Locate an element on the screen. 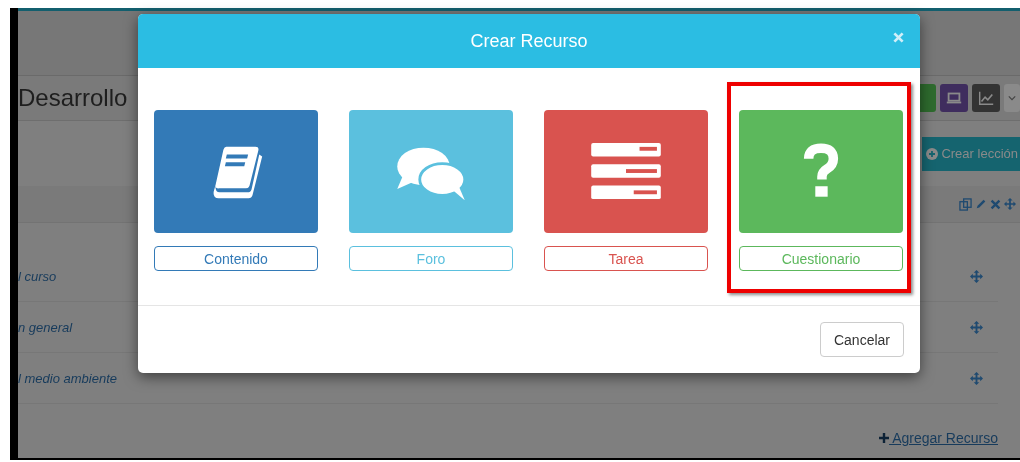 This screenshot has width=1020, height=462. copy-icon is located at coordinates (965, 204).